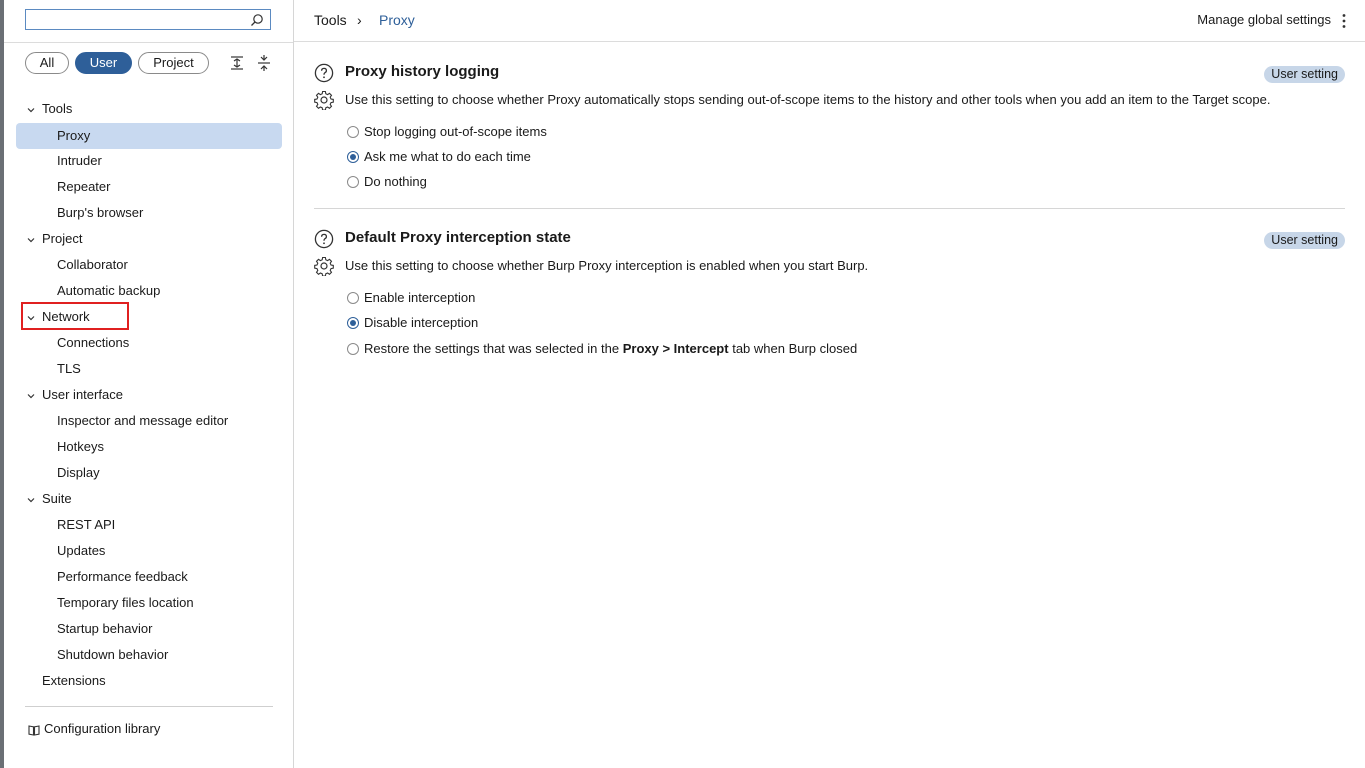  Describe the element at coordinates (149, 655) in the screenshot. I see `sidebar-item-shutdown-behavior: Shutdown behavior` at that location.